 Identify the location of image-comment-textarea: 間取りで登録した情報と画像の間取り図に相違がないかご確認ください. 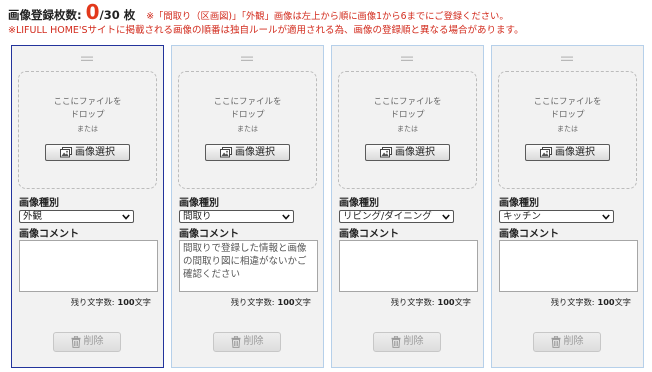
(248, 266).